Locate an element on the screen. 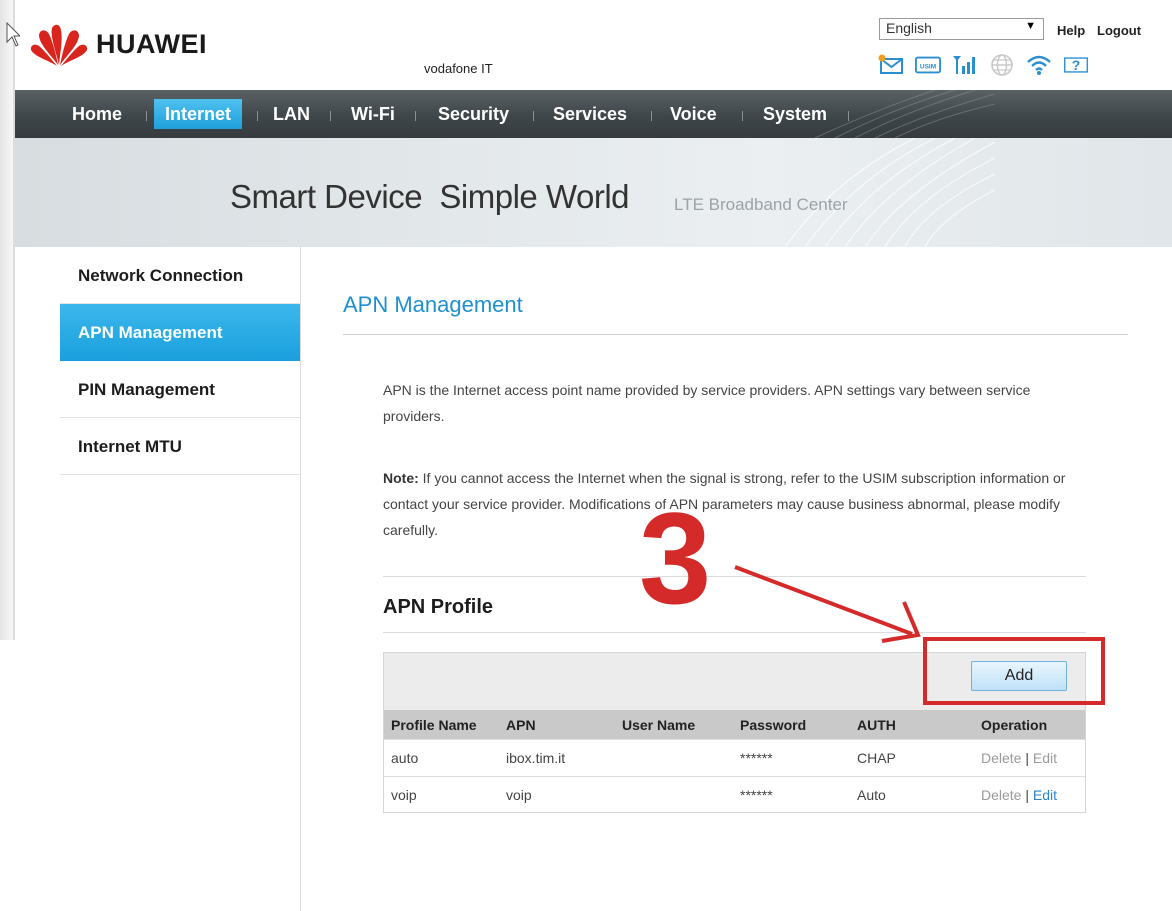 The height and width of the screenshot is (911, 1172). help-icon: ? is located at coordinates (1076, 65).